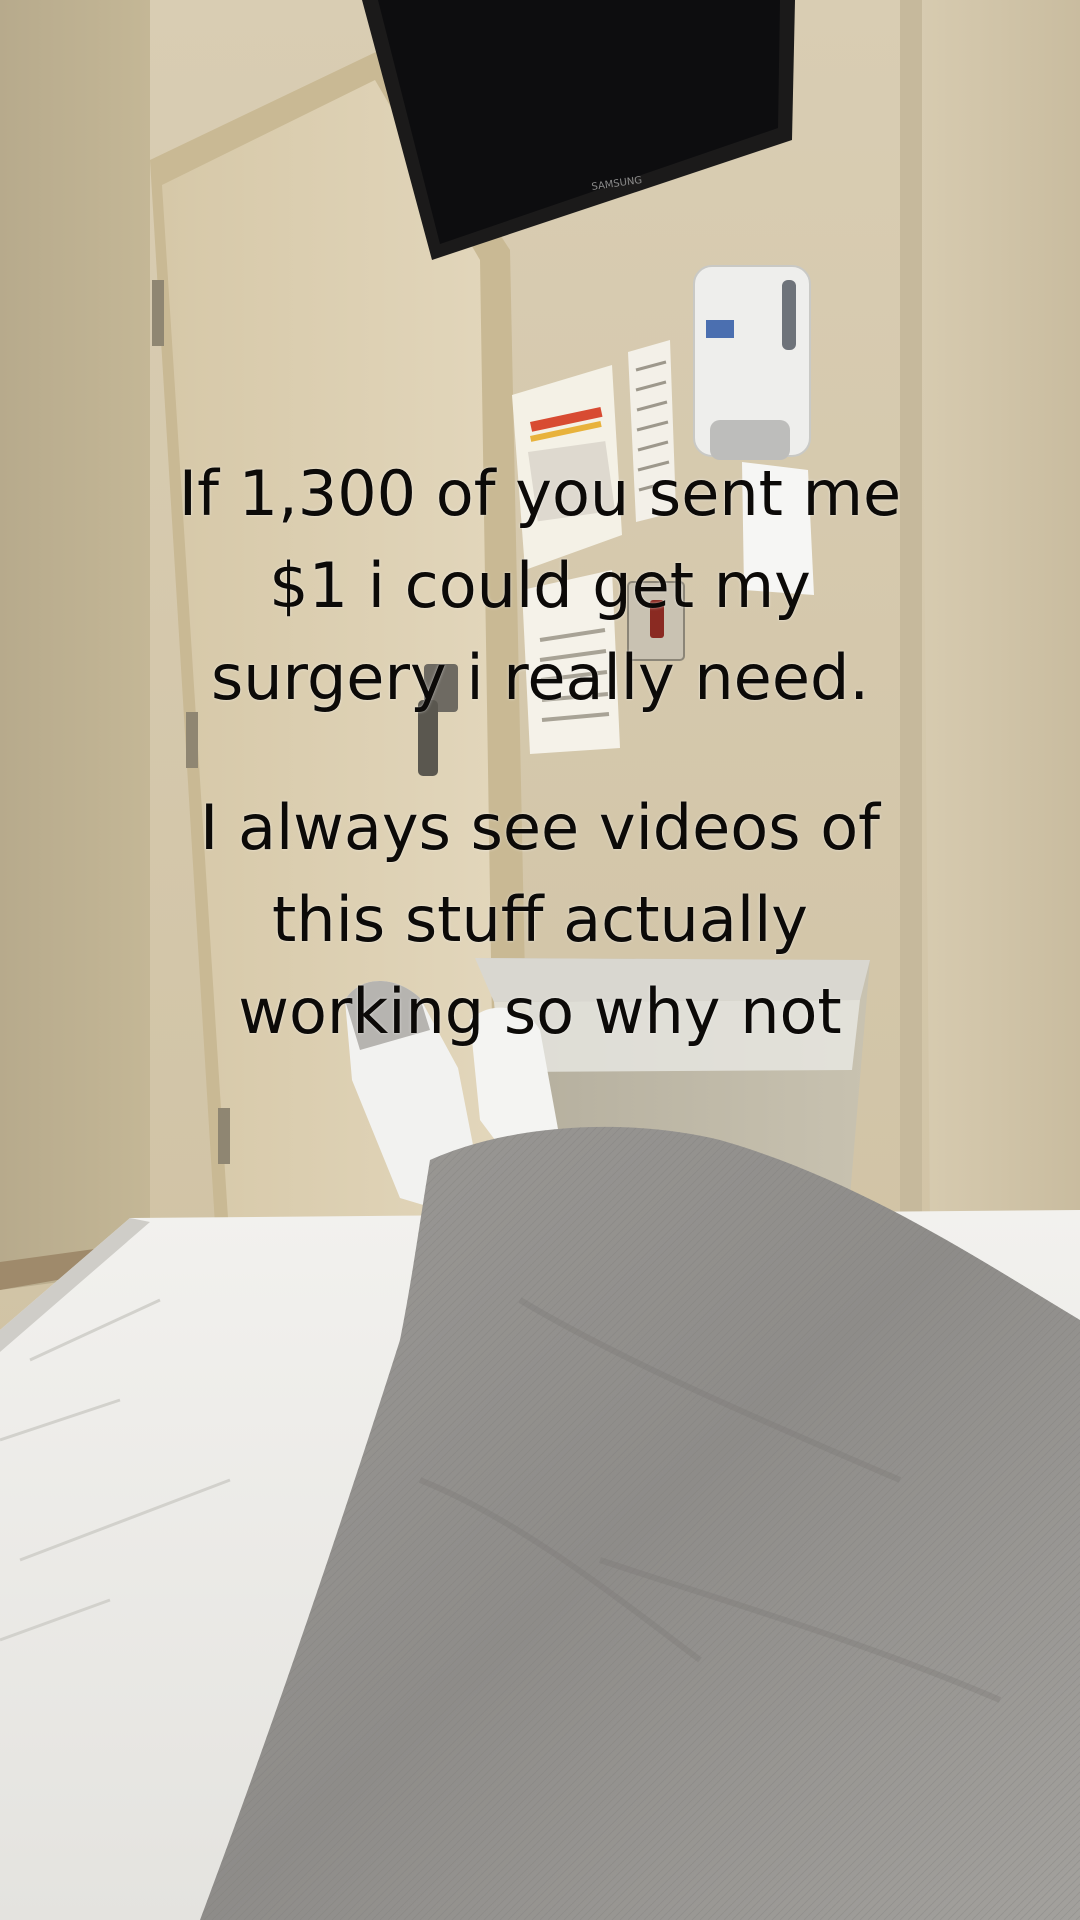 The image size is (1080, 1920). What do you see at coordinates (540, 827) in the screenshot?
I see `caption-line: I always see videos of` at bounding box center [540, 827].